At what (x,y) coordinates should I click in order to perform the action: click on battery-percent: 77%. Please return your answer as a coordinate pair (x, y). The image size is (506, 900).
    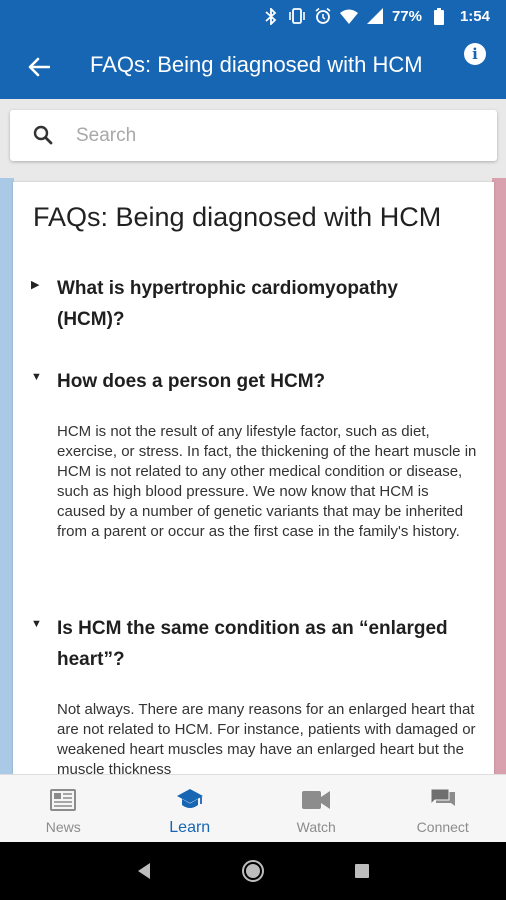
    Looking at the image, I should click on (406, 16).